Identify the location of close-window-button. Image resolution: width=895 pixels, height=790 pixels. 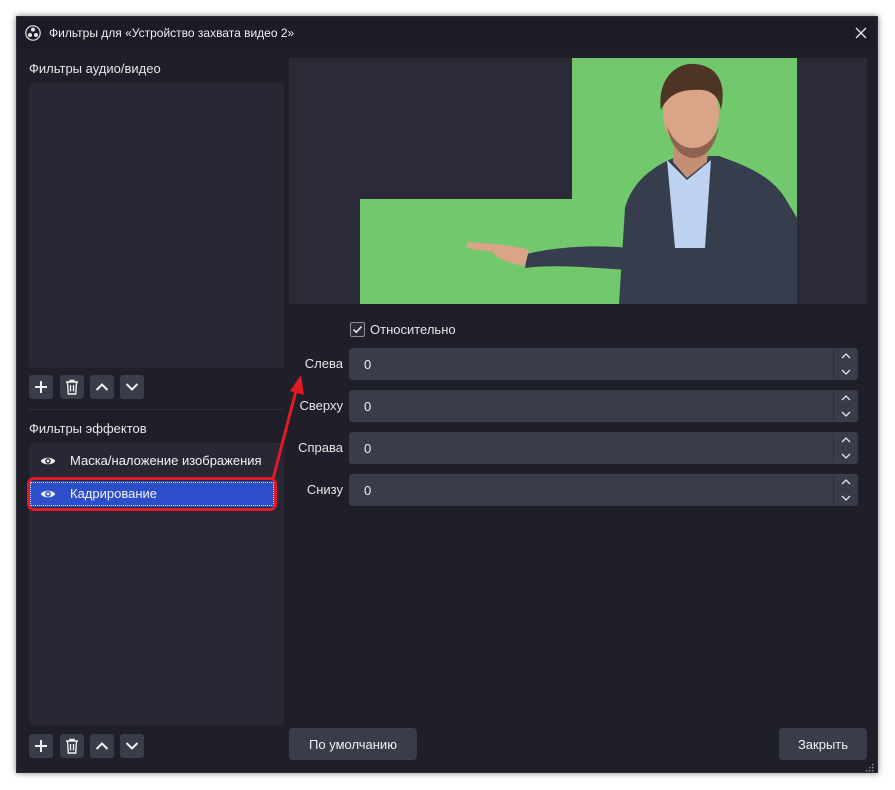
(861, 33).